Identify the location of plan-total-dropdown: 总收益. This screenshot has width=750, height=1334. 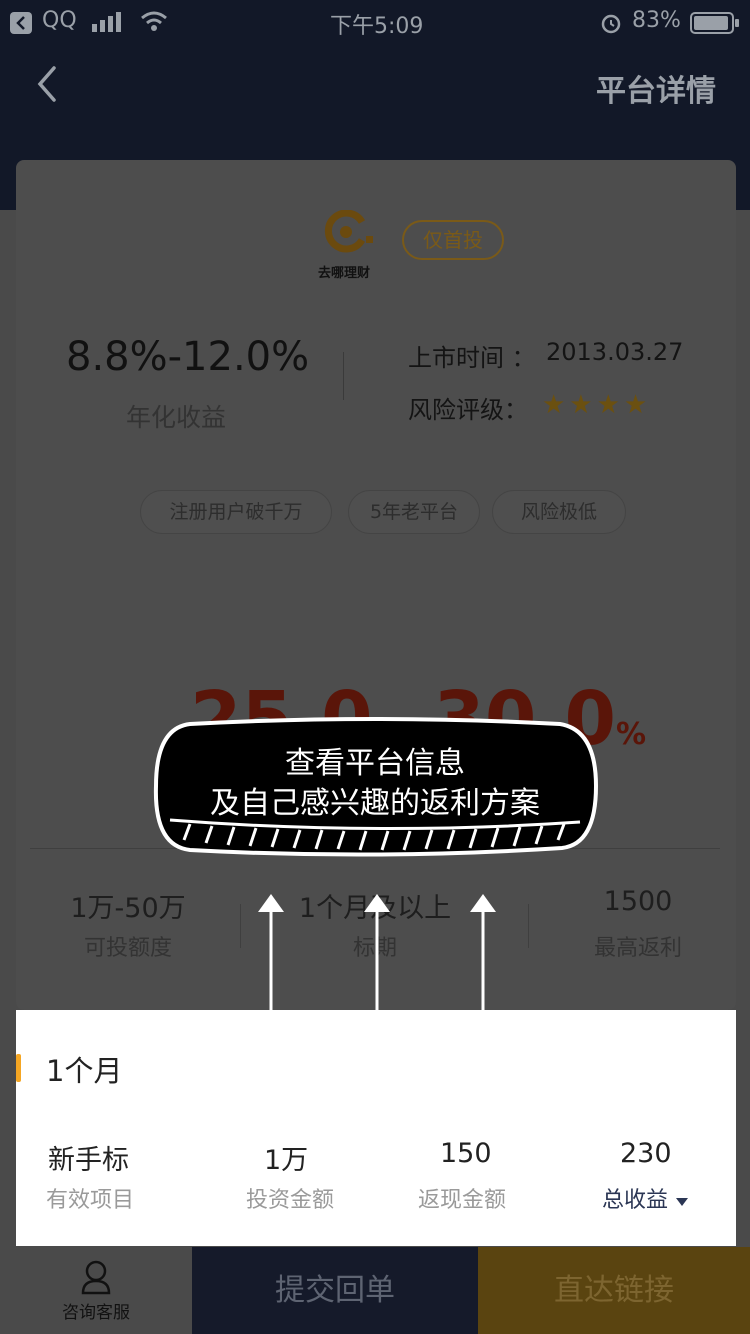
(645, 1198).